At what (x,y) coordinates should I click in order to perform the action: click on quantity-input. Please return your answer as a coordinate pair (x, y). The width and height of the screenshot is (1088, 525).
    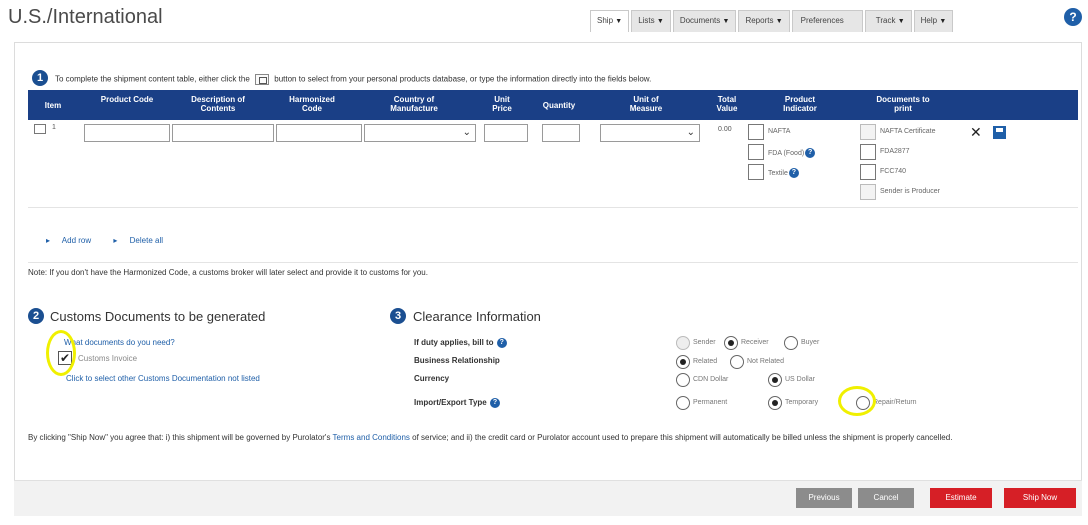
    Looking at the image, I should click on (561, 133).